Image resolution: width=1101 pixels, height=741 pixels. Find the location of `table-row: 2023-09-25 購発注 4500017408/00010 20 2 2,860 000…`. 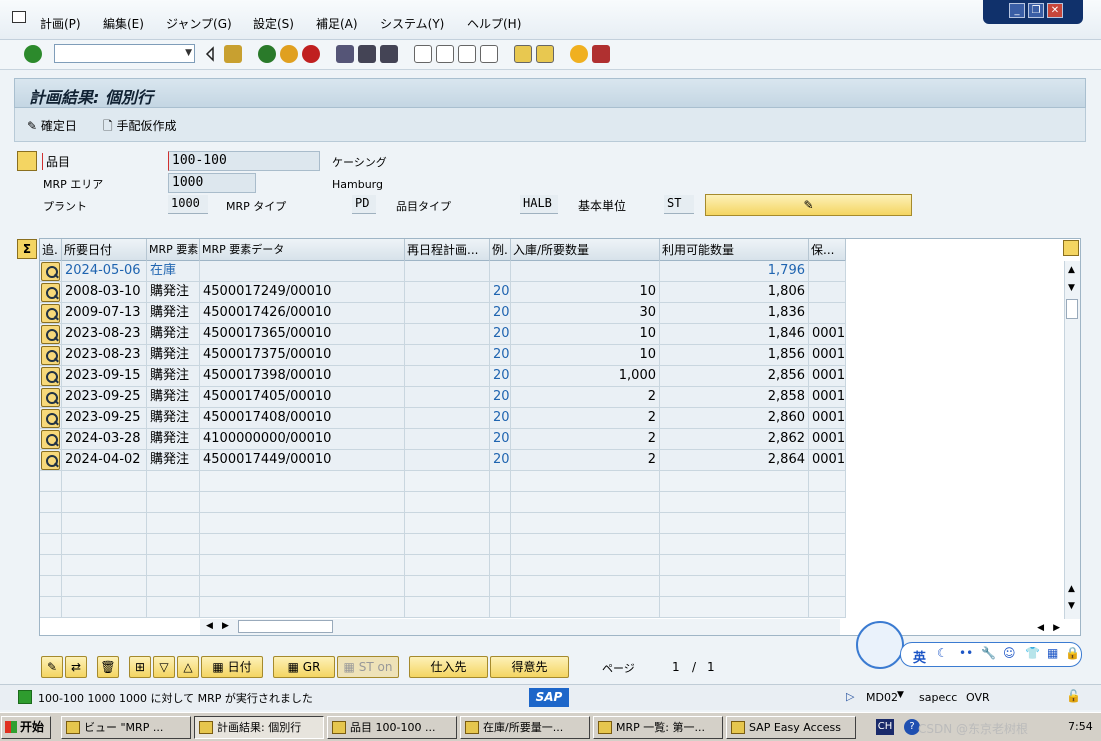

table-row: 2023-09-25 購発注 4500017408/00010 20 2 2,860 000… is located at coordinates (443, 418).